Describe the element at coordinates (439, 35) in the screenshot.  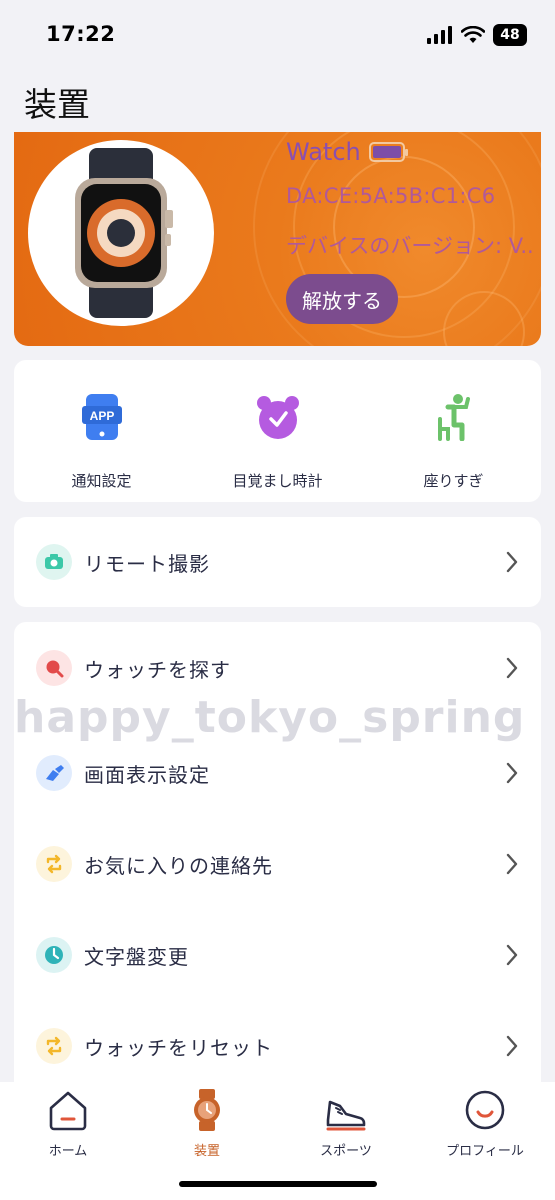
I see `signal-icon` at that location.